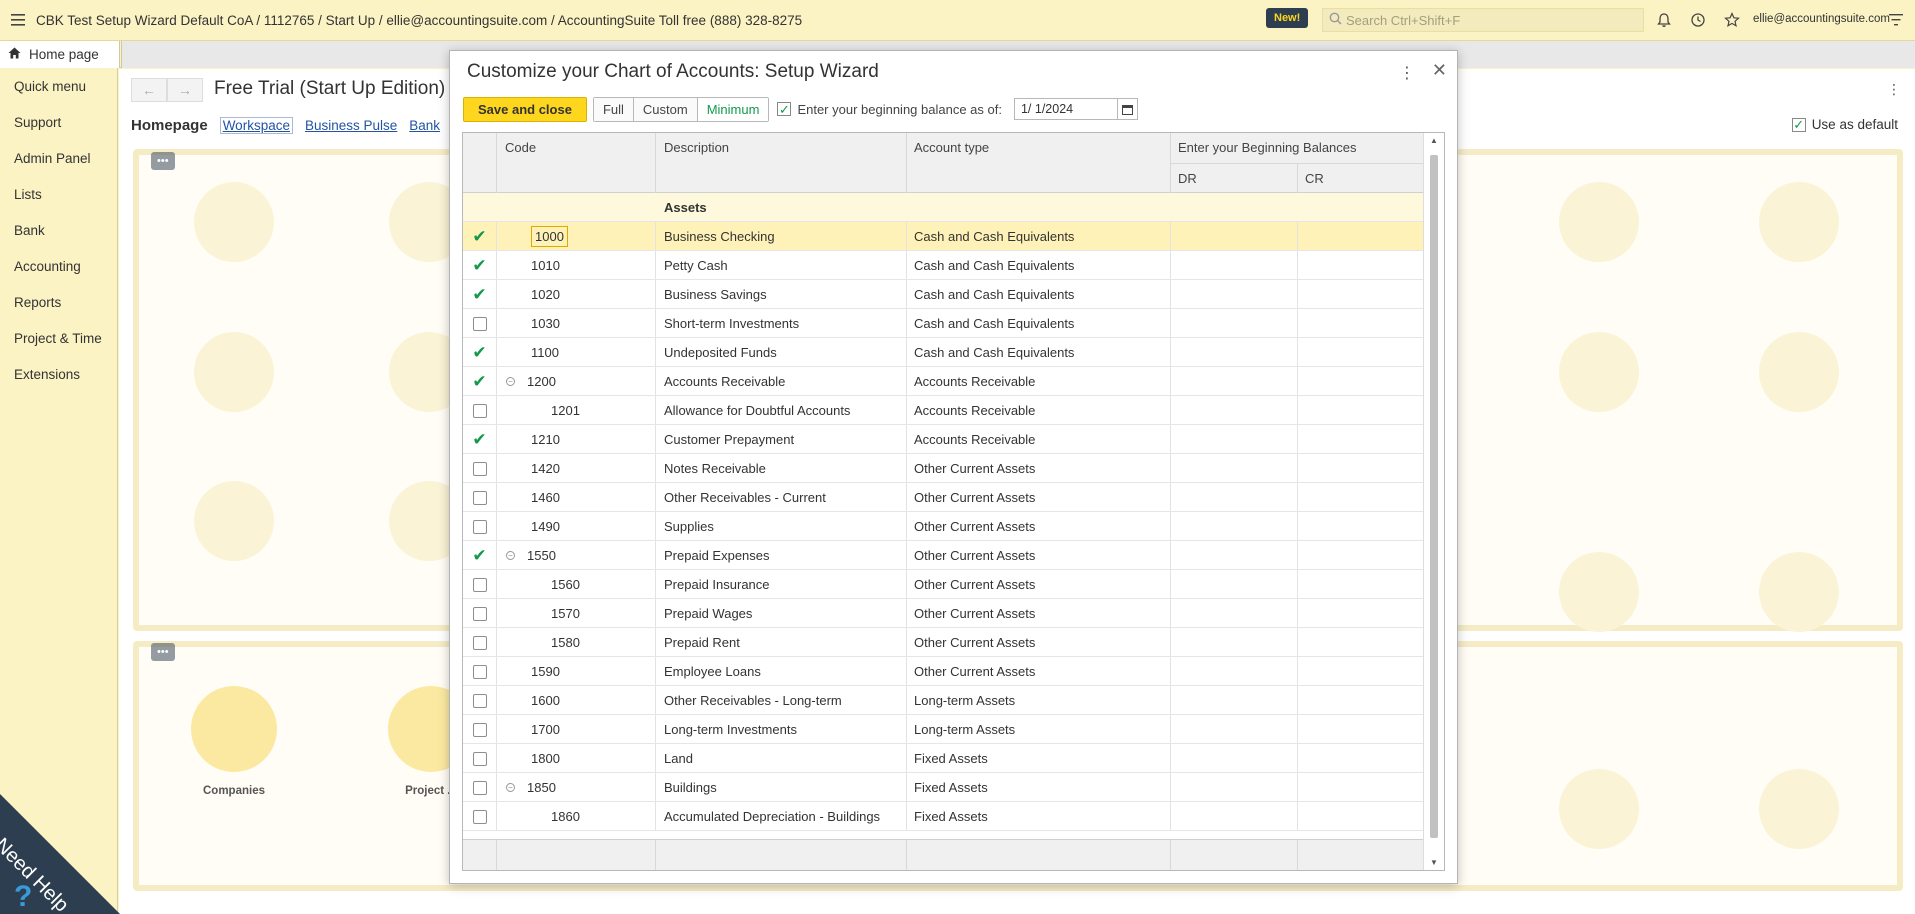 The image size is (1915, 914). What do you see at coordinates (576, 410) in the screenshot?
I see `account-code-cell: 1201` at bounding box center [576, 410].